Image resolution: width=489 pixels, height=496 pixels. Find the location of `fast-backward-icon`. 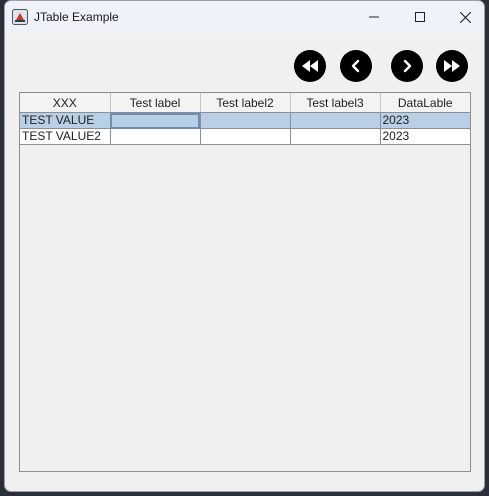

fast-backward-icon is located at coordinates (310, 66).